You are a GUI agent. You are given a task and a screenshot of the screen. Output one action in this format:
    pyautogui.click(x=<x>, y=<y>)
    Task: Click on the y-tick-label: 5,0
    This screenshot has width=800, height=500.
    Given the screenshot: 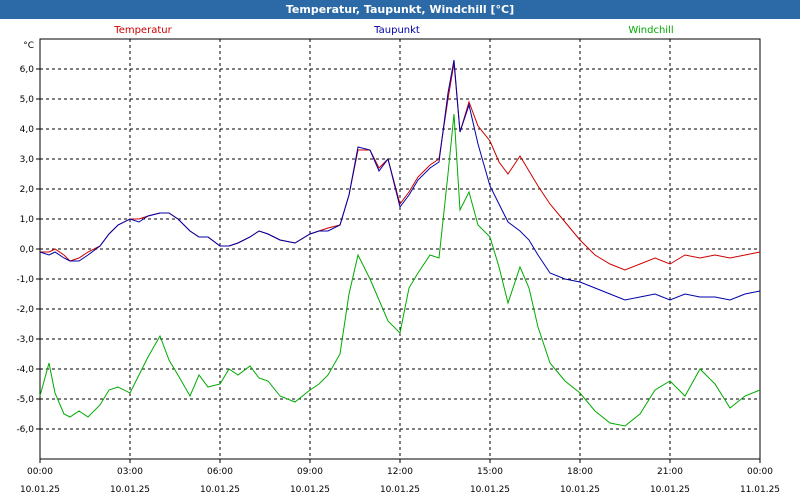 What is the action you would take?
    pyautogui.click(x=27, y=100)
    